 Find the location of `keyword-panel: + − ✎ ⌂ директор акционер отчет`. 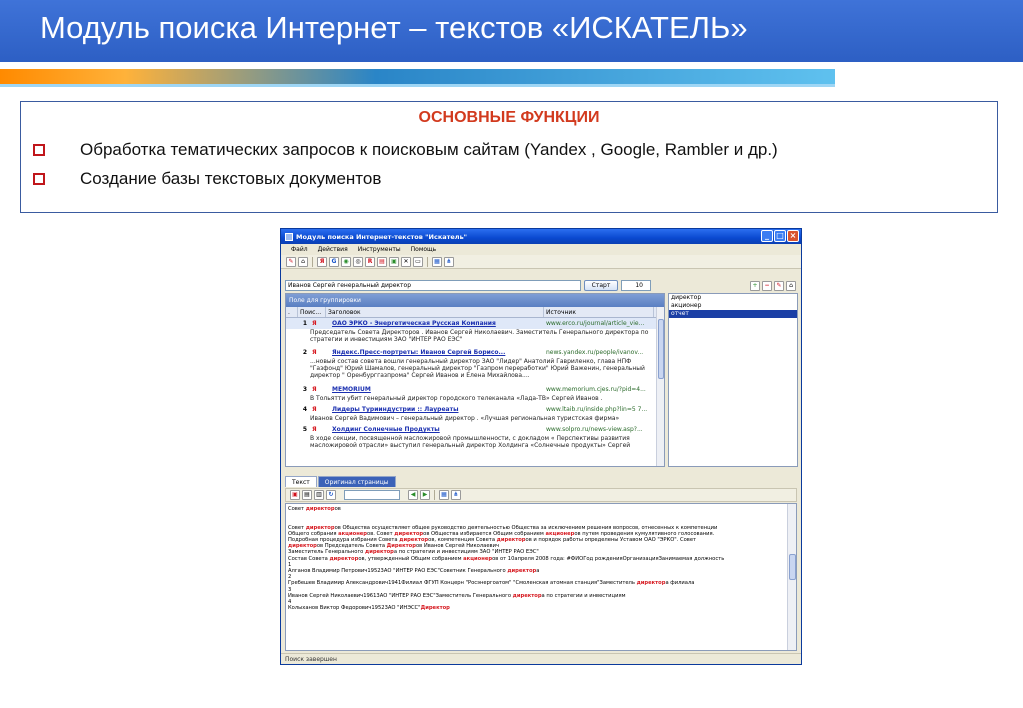

keyword-panel: + − ✎ ⌂ директор акционер отчет is located at coordinates (733, 373).